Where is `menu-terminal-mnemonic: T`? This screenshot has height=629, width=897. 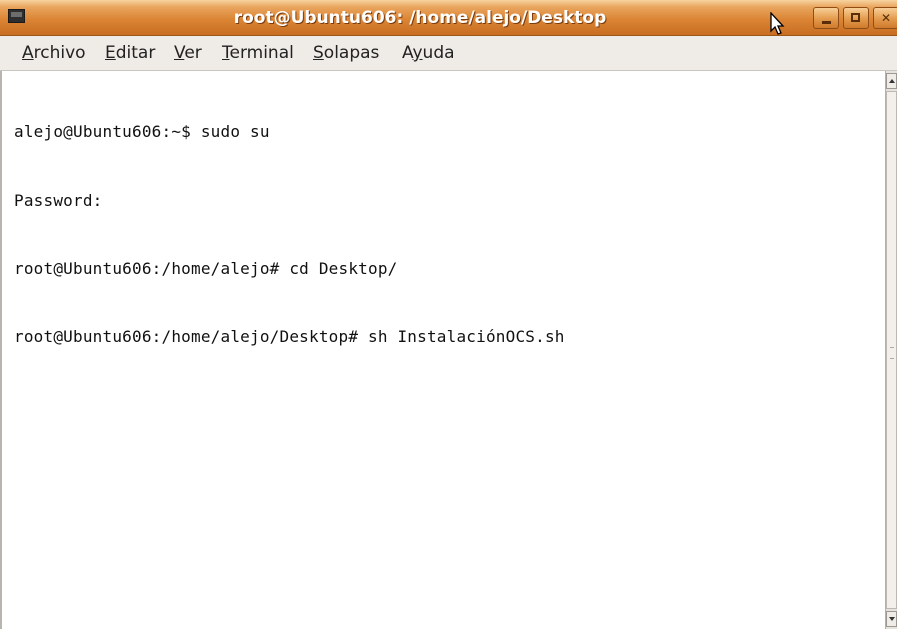 menu-terminal-mnemonic: T is located at coordinates (226, 53).